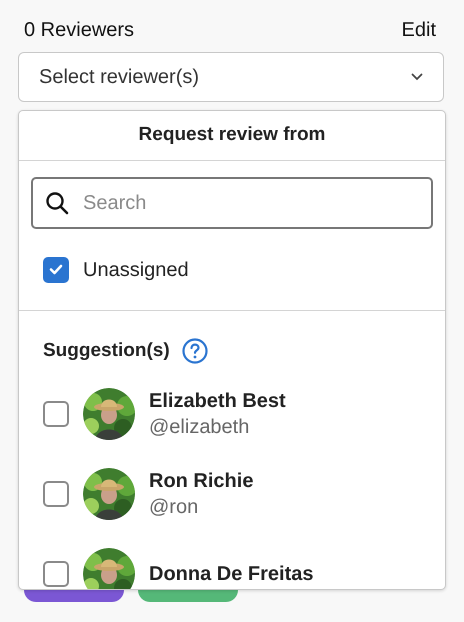  What do you see at coordinates (232, 203) in the screenshot?
I see `search-field: Search` at bounding box center [232, 203].